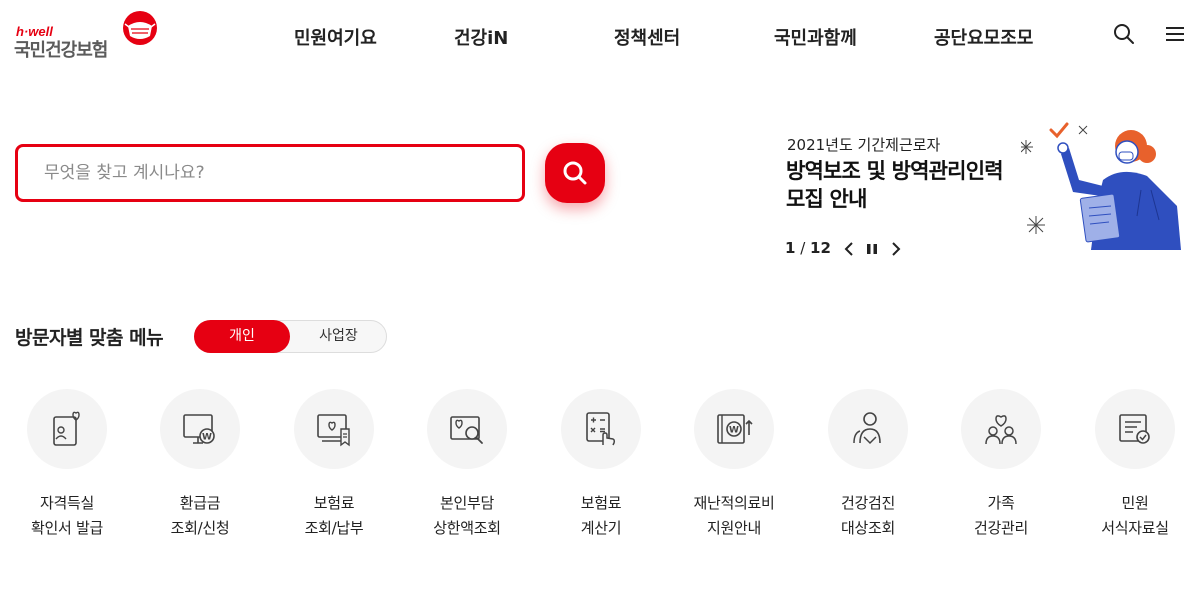 The width and height of the screenshot is (1192, 607). Describe the element at coordinates (820, 248) in the screenshot. I see `banner-page-total: 12` at that location.